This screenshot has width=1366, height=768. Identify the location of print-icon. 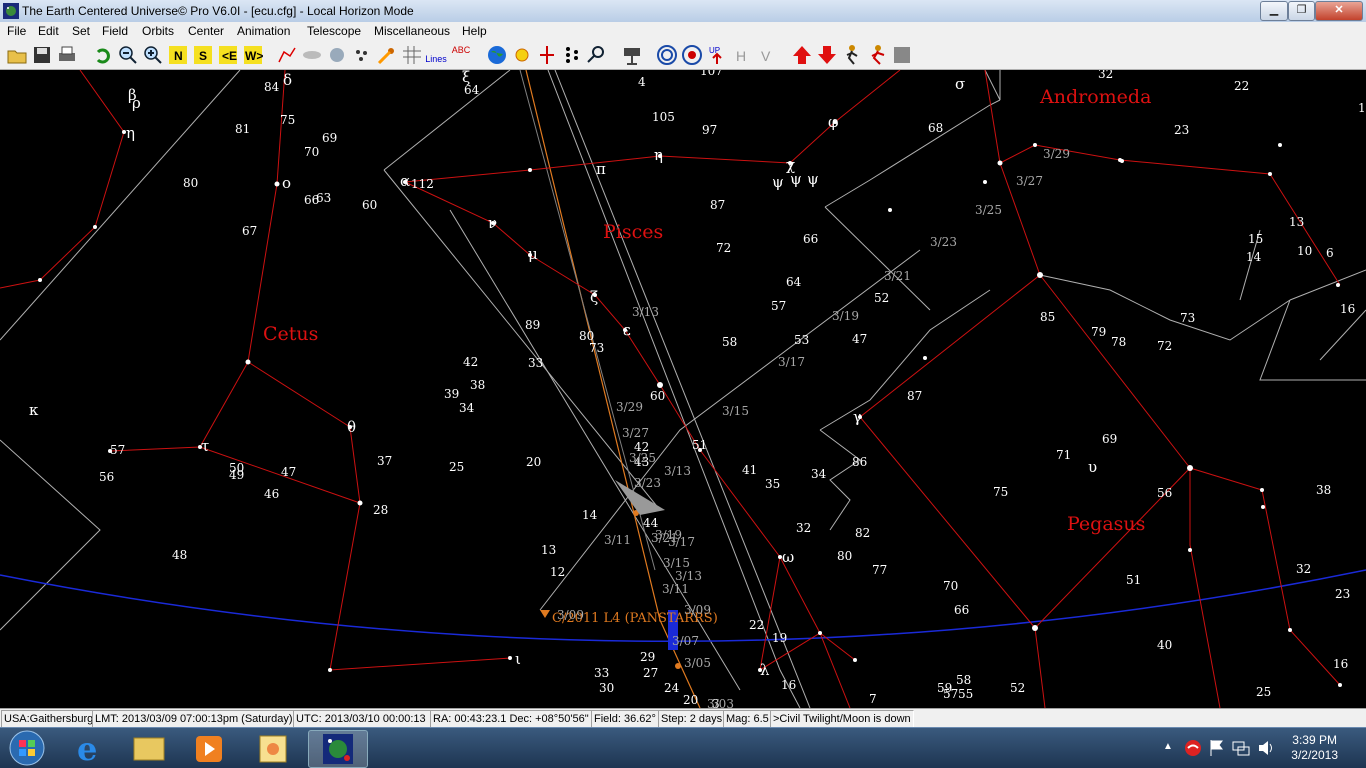
(67, 55).